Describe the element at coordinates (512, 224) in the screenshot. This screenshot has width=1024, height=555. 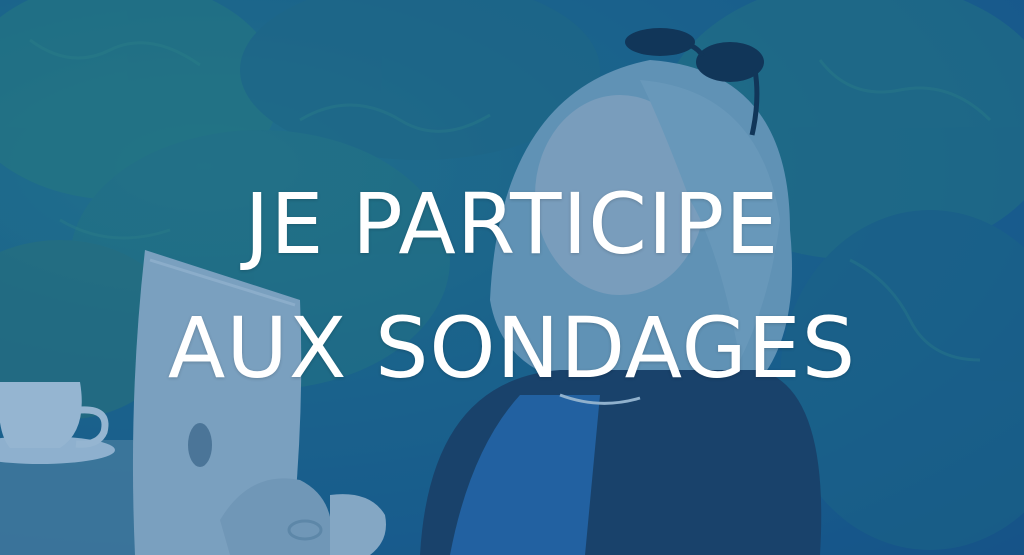
I see `headline-line-1: JE PARTICIPE` at that location.